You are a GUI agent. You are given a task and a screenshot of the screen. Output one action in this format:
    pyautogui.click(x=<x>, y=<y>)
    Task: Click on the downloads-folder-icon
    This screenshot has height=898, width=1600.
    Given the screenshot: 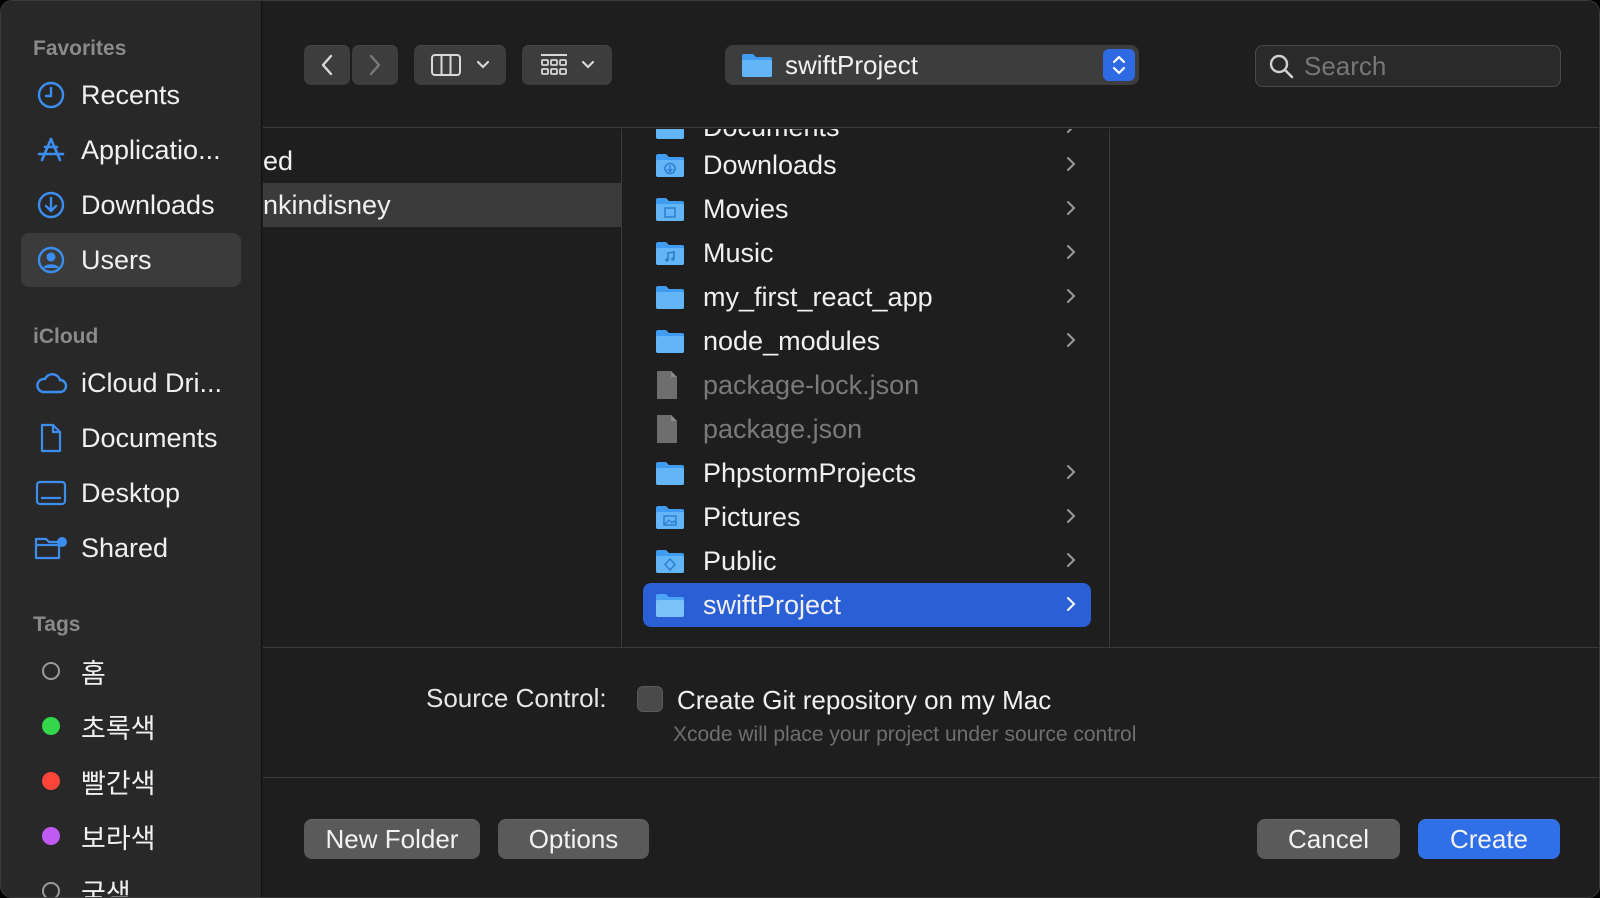 What is the action you would take?
    pyautogui.click(x=679, y=165)
    